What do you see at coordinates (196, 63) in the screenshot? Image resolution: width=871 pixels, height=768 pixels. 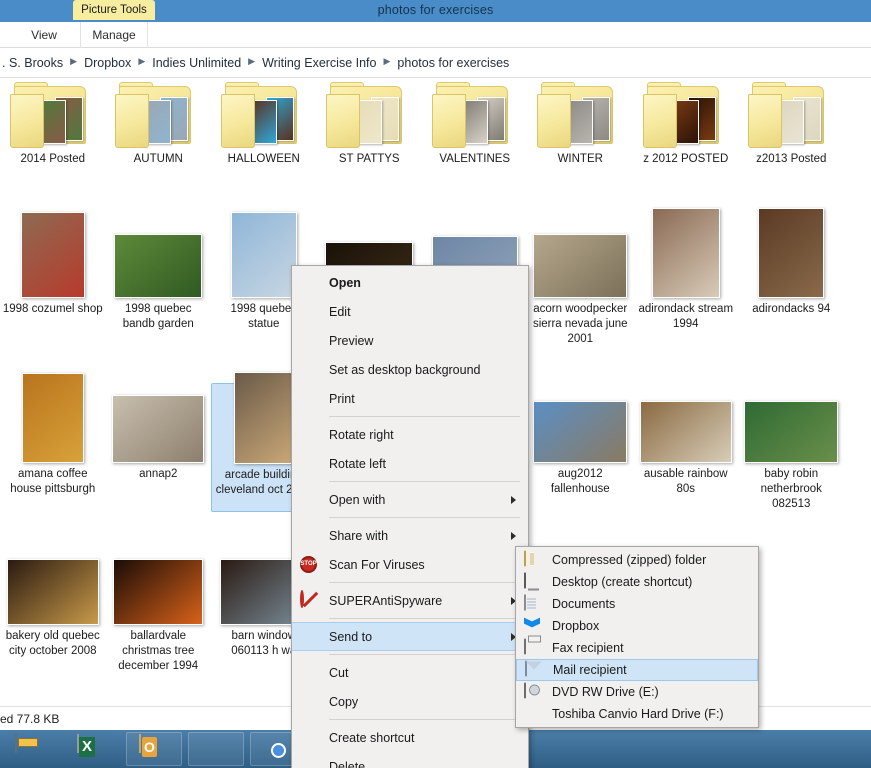 I see `breadcrumb-item-2: Indies Unlimited` at bounding box center [196, 63].